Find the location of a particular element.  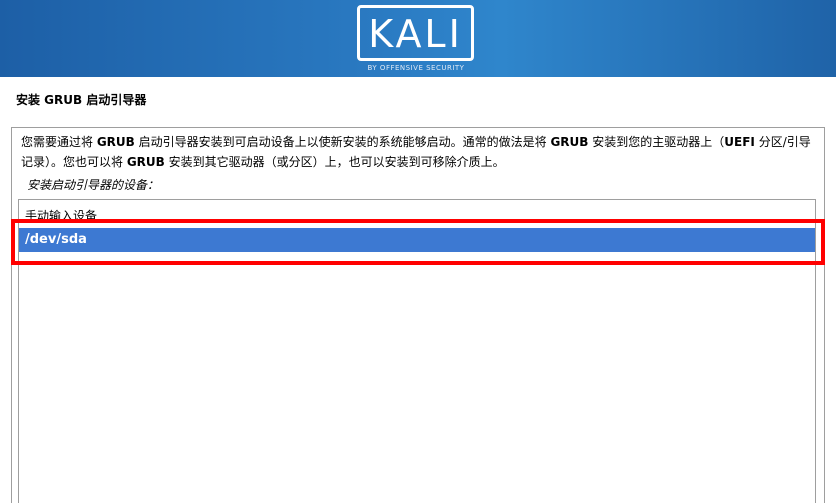

desc-part-1: 您需要通过将 is located at coordinates (59, 142).